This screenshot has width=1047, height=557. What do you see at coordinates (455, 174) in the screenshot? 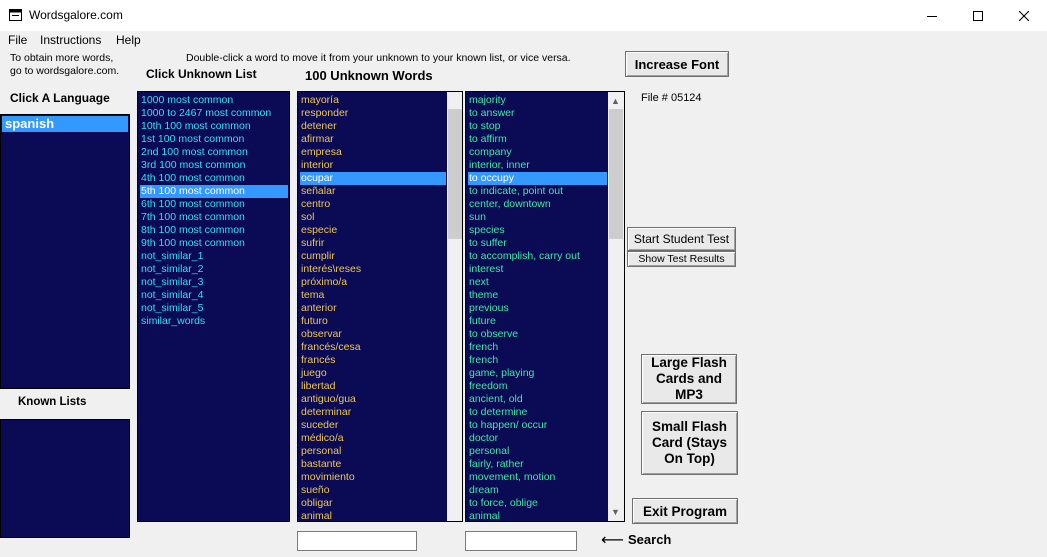
I see `spanish-scroll-thumb` at bounding box center [455, 174].